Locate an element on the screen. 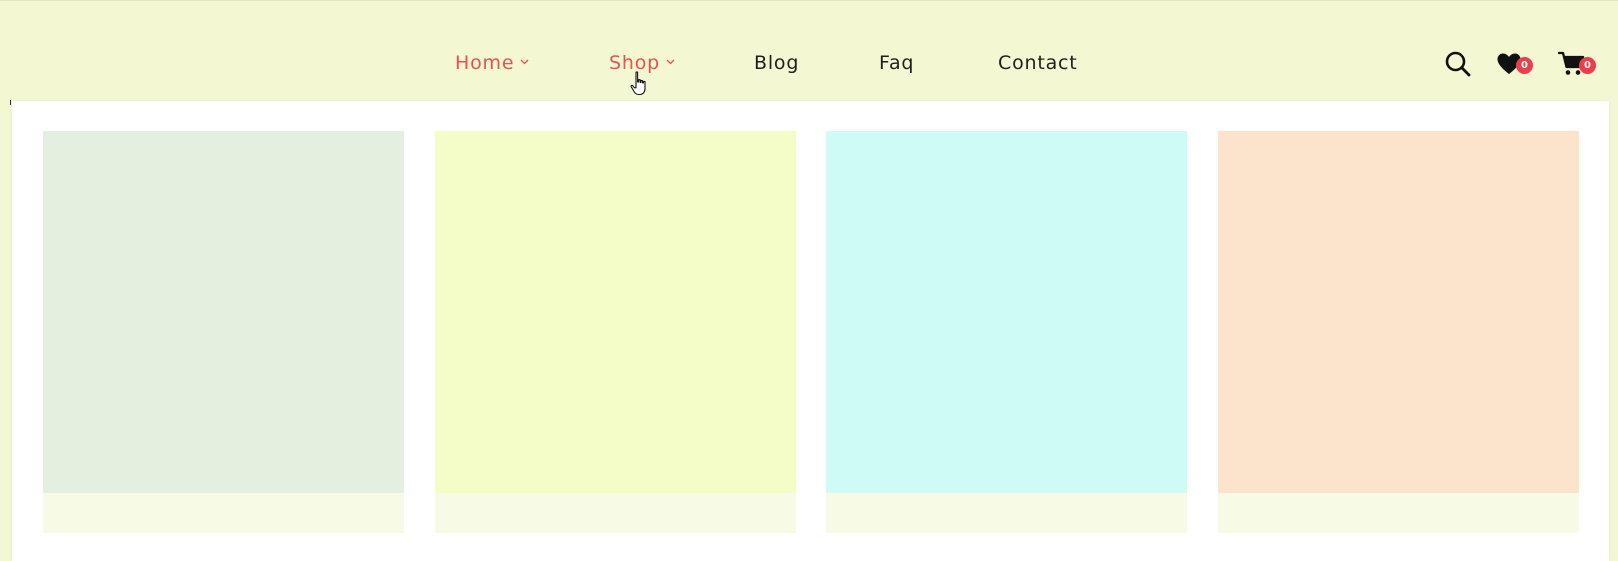 This screenshot has width=1618, height=561. nav-item-label: Home is located at coordinates (485, 63).